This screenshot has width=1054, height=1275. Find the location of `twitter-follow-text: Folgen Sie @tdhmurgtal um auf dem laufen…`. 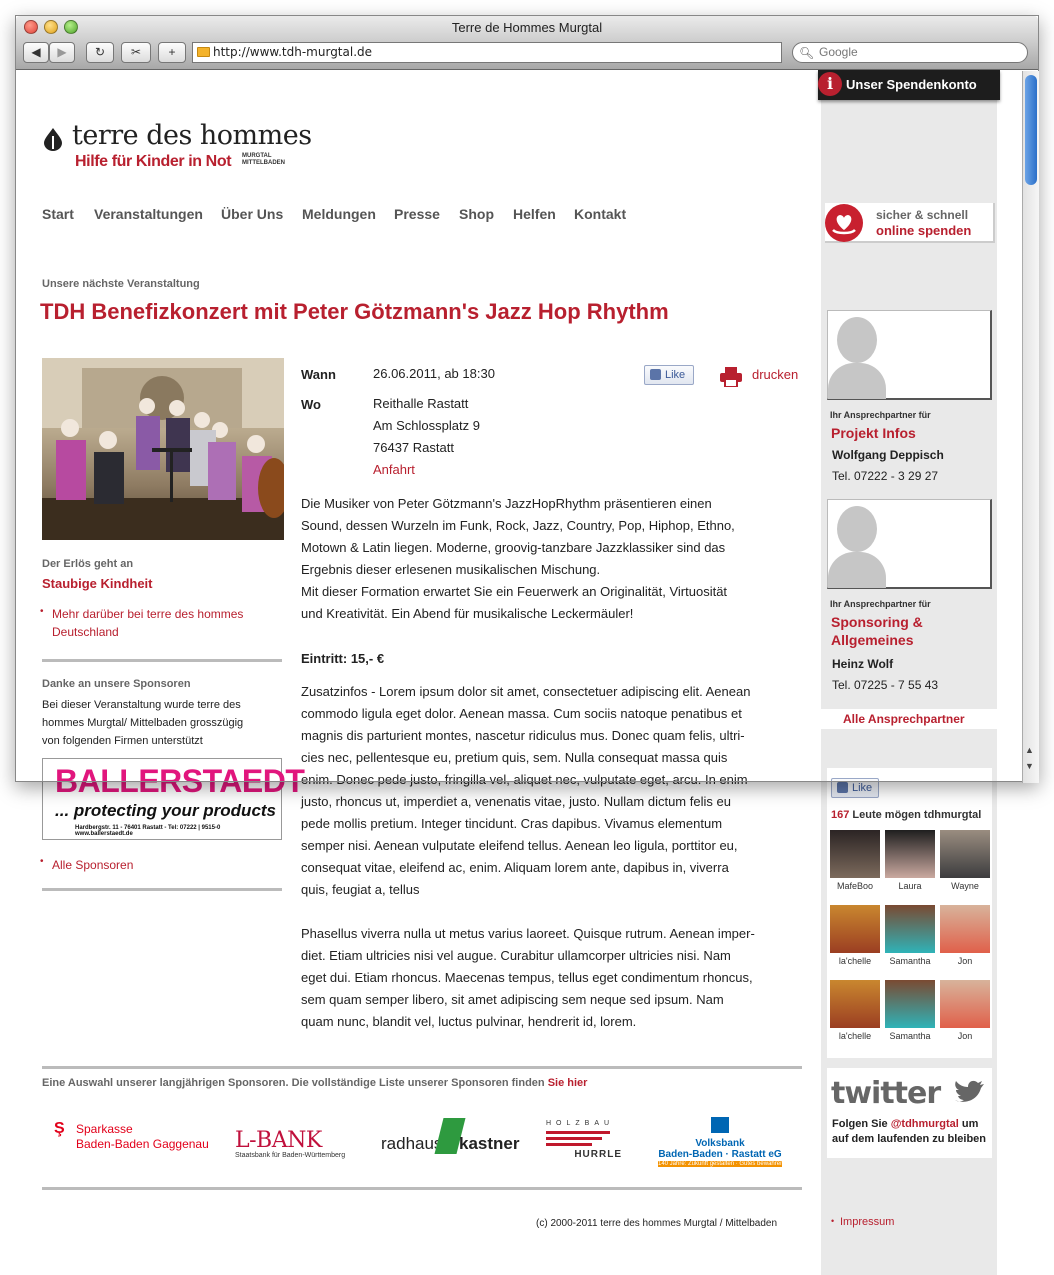

twitter-follow-text: Folgen Sie @tdhmurgtal um auf dem laufen… is located at coordinates (909, 1131).